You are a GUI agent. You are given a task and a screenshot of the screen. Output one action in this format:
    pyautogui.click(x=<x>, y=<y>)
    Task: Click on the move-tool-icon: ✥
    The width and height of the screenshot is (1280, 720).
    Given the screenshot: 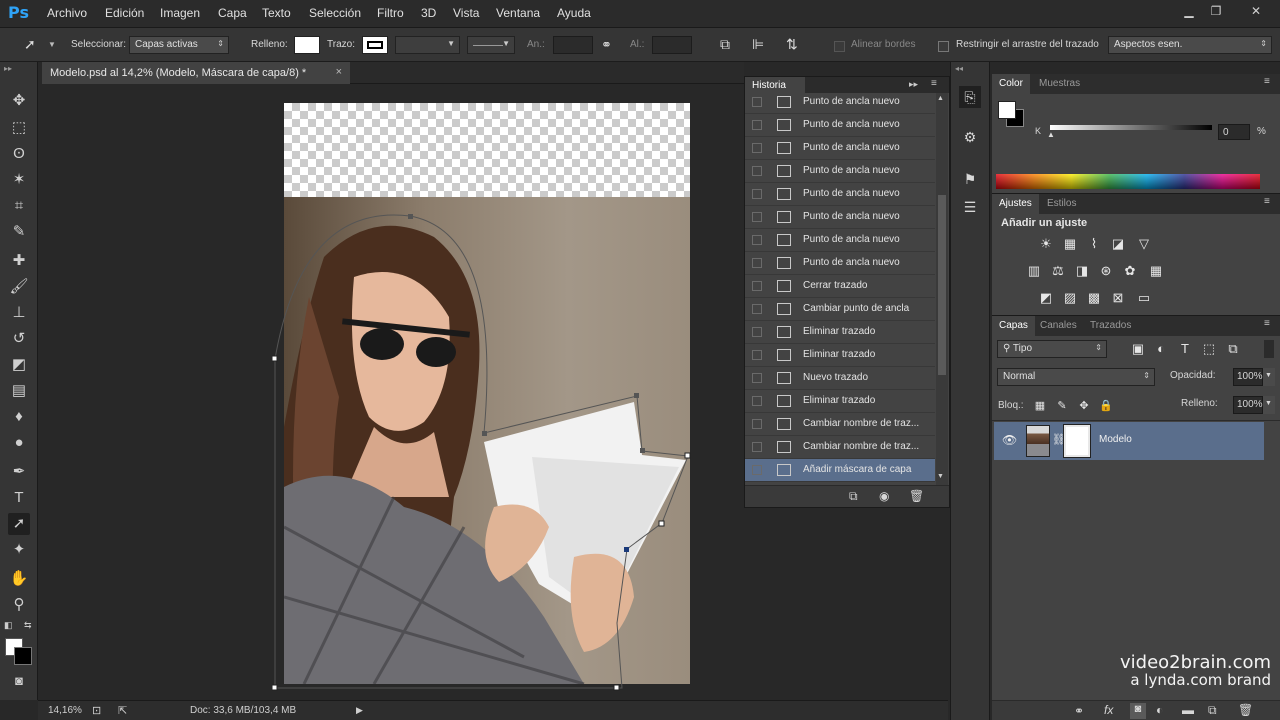 What is the action you would take?
    pyautogui.click(x=19, y=101)
    